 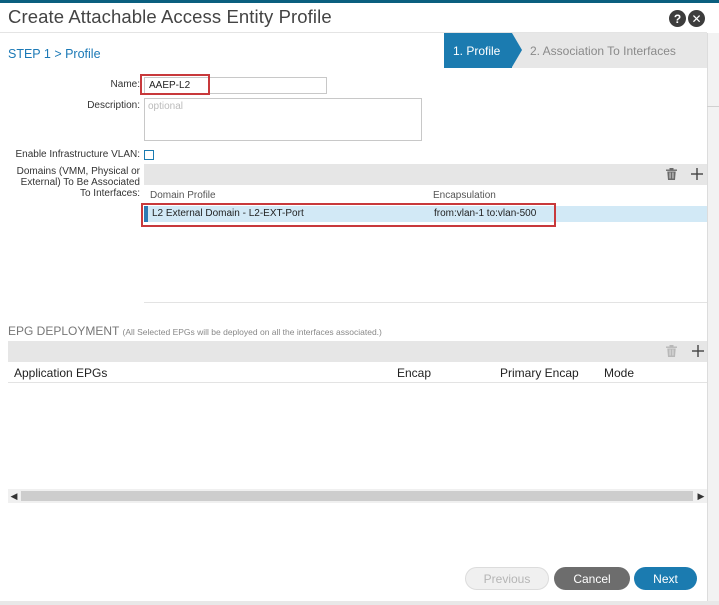 I want to click on column-header-domain-profile: Domain Profile, so click(x=183, y=195).